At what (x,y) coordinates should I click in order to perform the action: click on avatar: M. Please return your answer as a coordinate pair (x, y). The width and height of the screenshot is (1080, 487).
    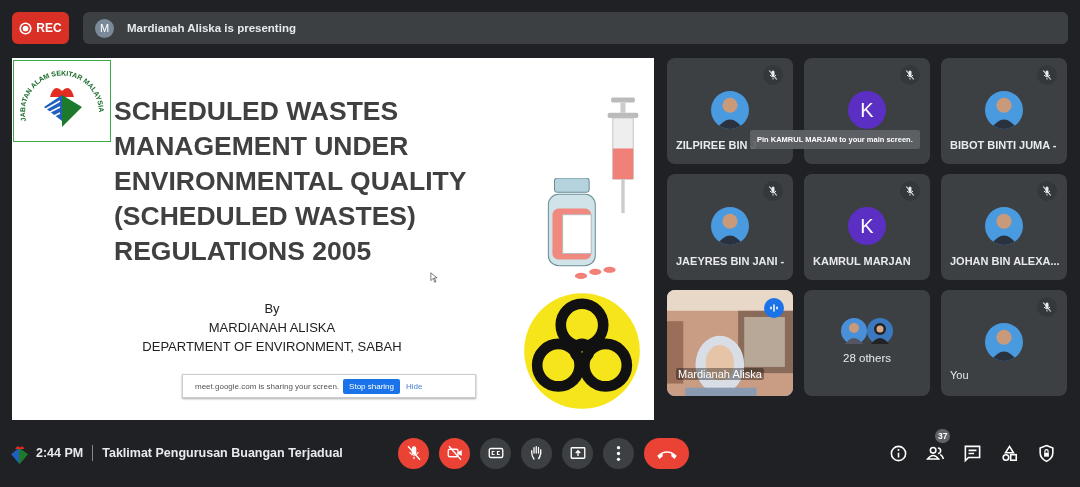
    Looking at the image, I should click on (104, 28).